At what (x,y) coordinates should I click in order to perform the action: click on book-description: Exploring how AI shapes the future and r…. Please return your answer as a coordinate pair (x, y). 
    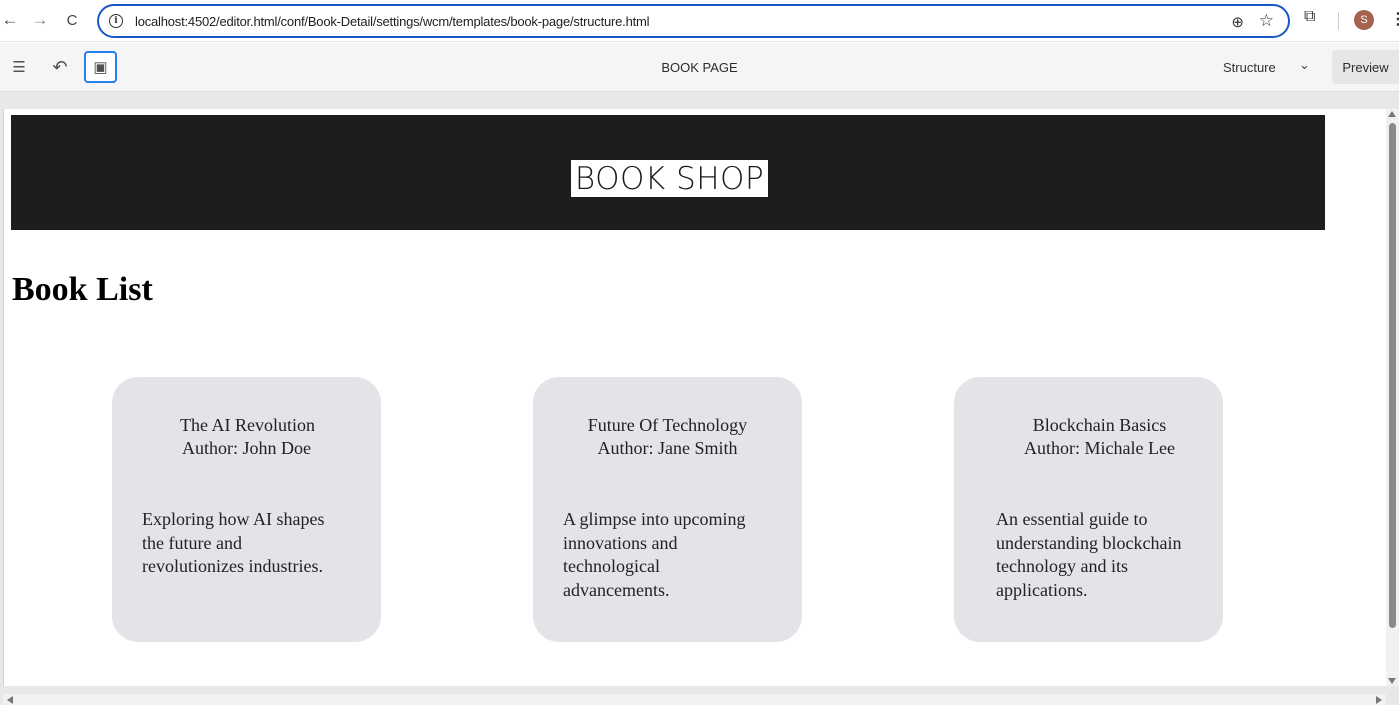
    Looking at the image, I should click on (233, 542).